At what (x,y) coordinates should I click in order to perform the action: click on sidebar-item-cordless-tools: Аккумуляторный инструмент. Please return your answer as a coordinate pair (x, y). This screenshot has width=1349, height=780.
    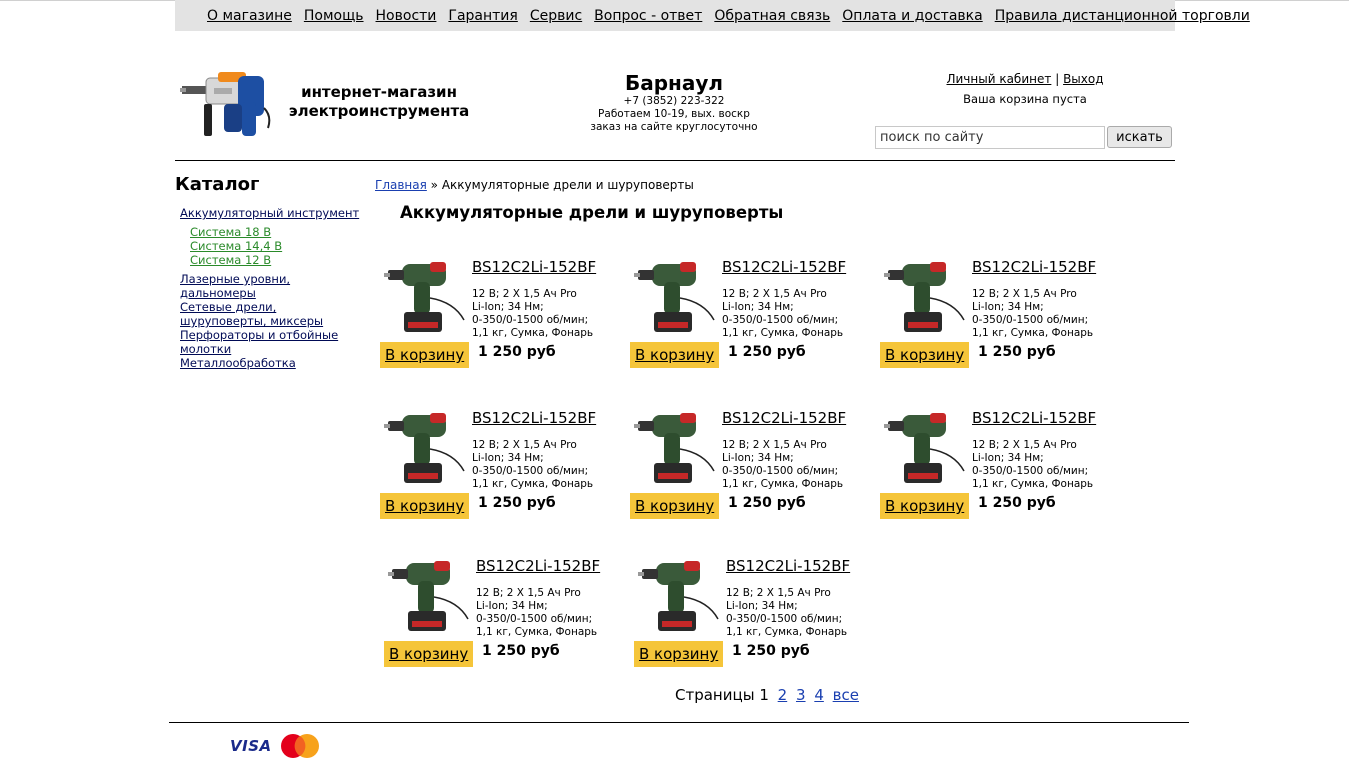
    Looking at the image, I should click on (272, 213).